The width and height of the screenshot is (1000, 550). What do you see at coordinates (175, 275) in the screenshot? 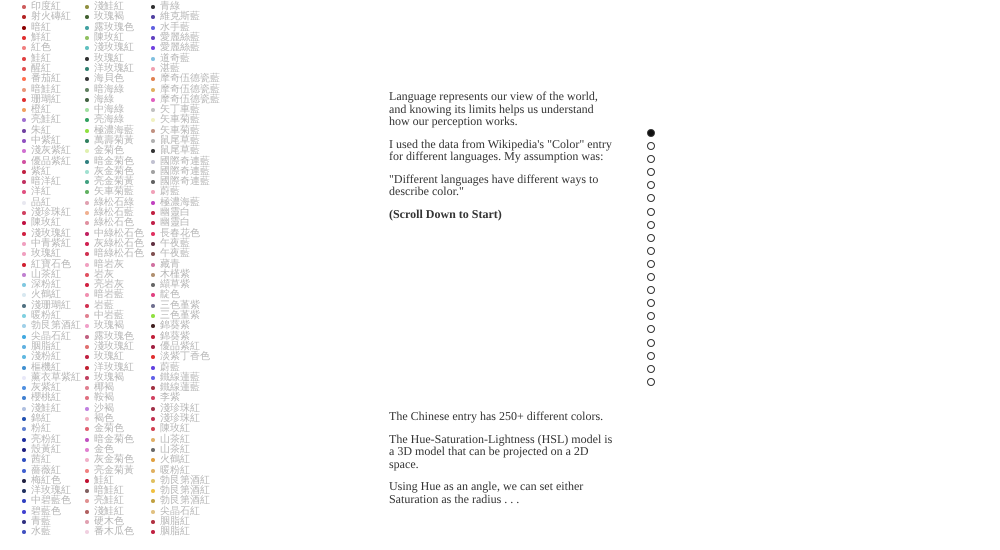
I see `color-name: 木槿紫` at bounding box center [175, 275].